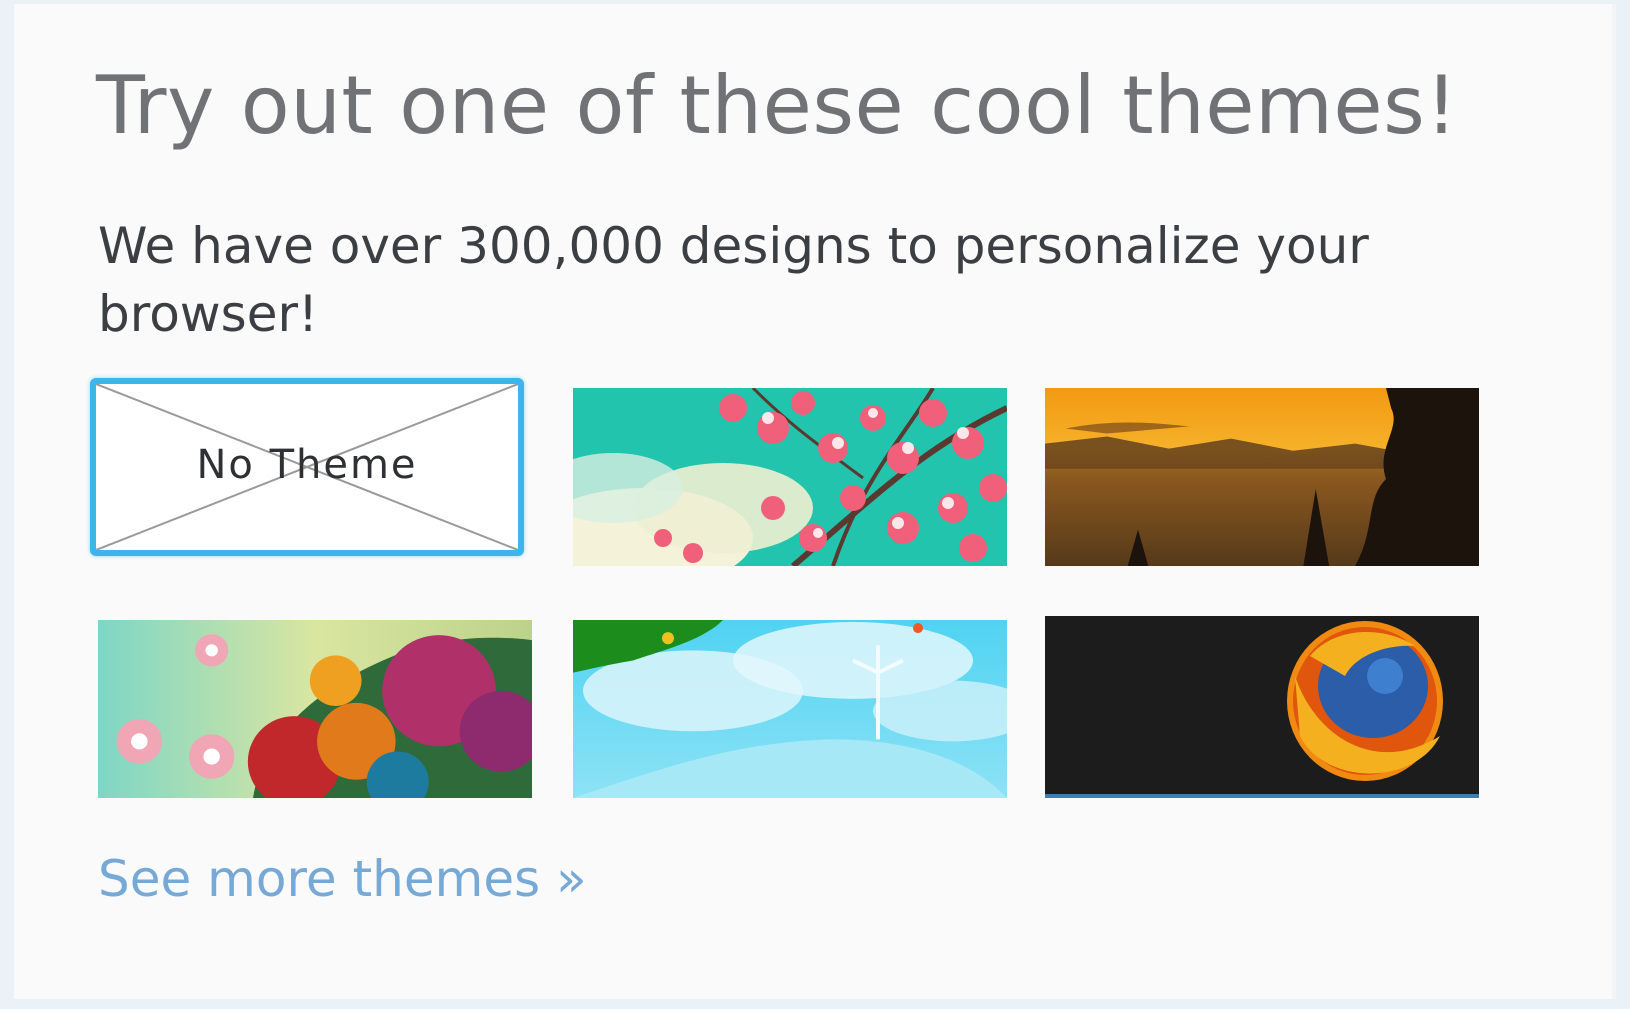  I want to click on firefox-logo-icon, so click(1262, 707).